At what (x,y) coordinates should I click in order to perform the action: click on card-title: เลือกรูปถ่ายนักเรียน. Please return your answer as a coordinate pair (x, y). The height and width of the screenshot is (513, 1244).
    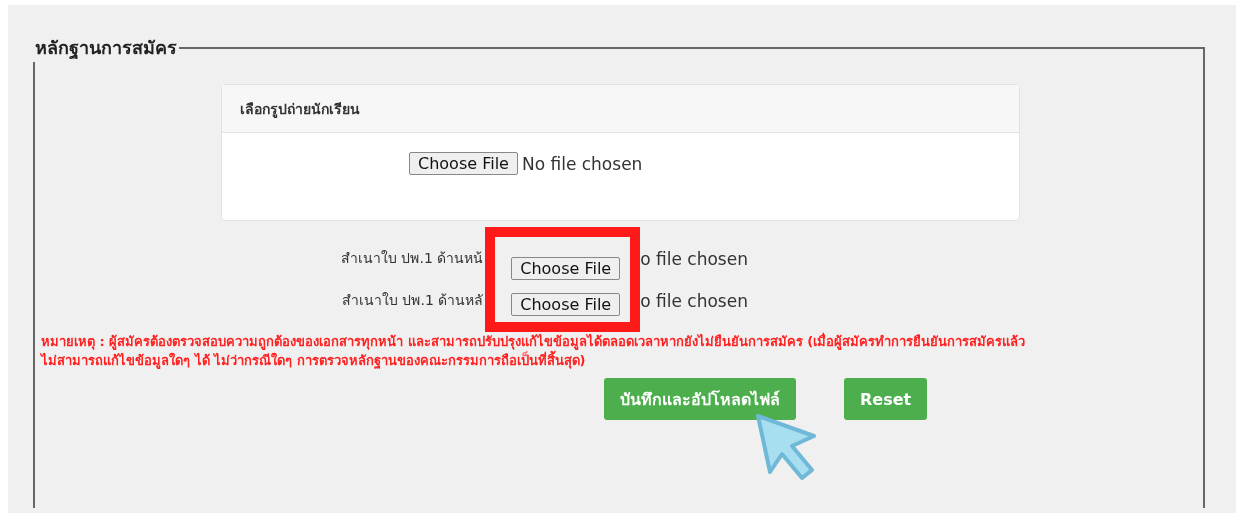
    Looking at the image, I should click on (620, 109).